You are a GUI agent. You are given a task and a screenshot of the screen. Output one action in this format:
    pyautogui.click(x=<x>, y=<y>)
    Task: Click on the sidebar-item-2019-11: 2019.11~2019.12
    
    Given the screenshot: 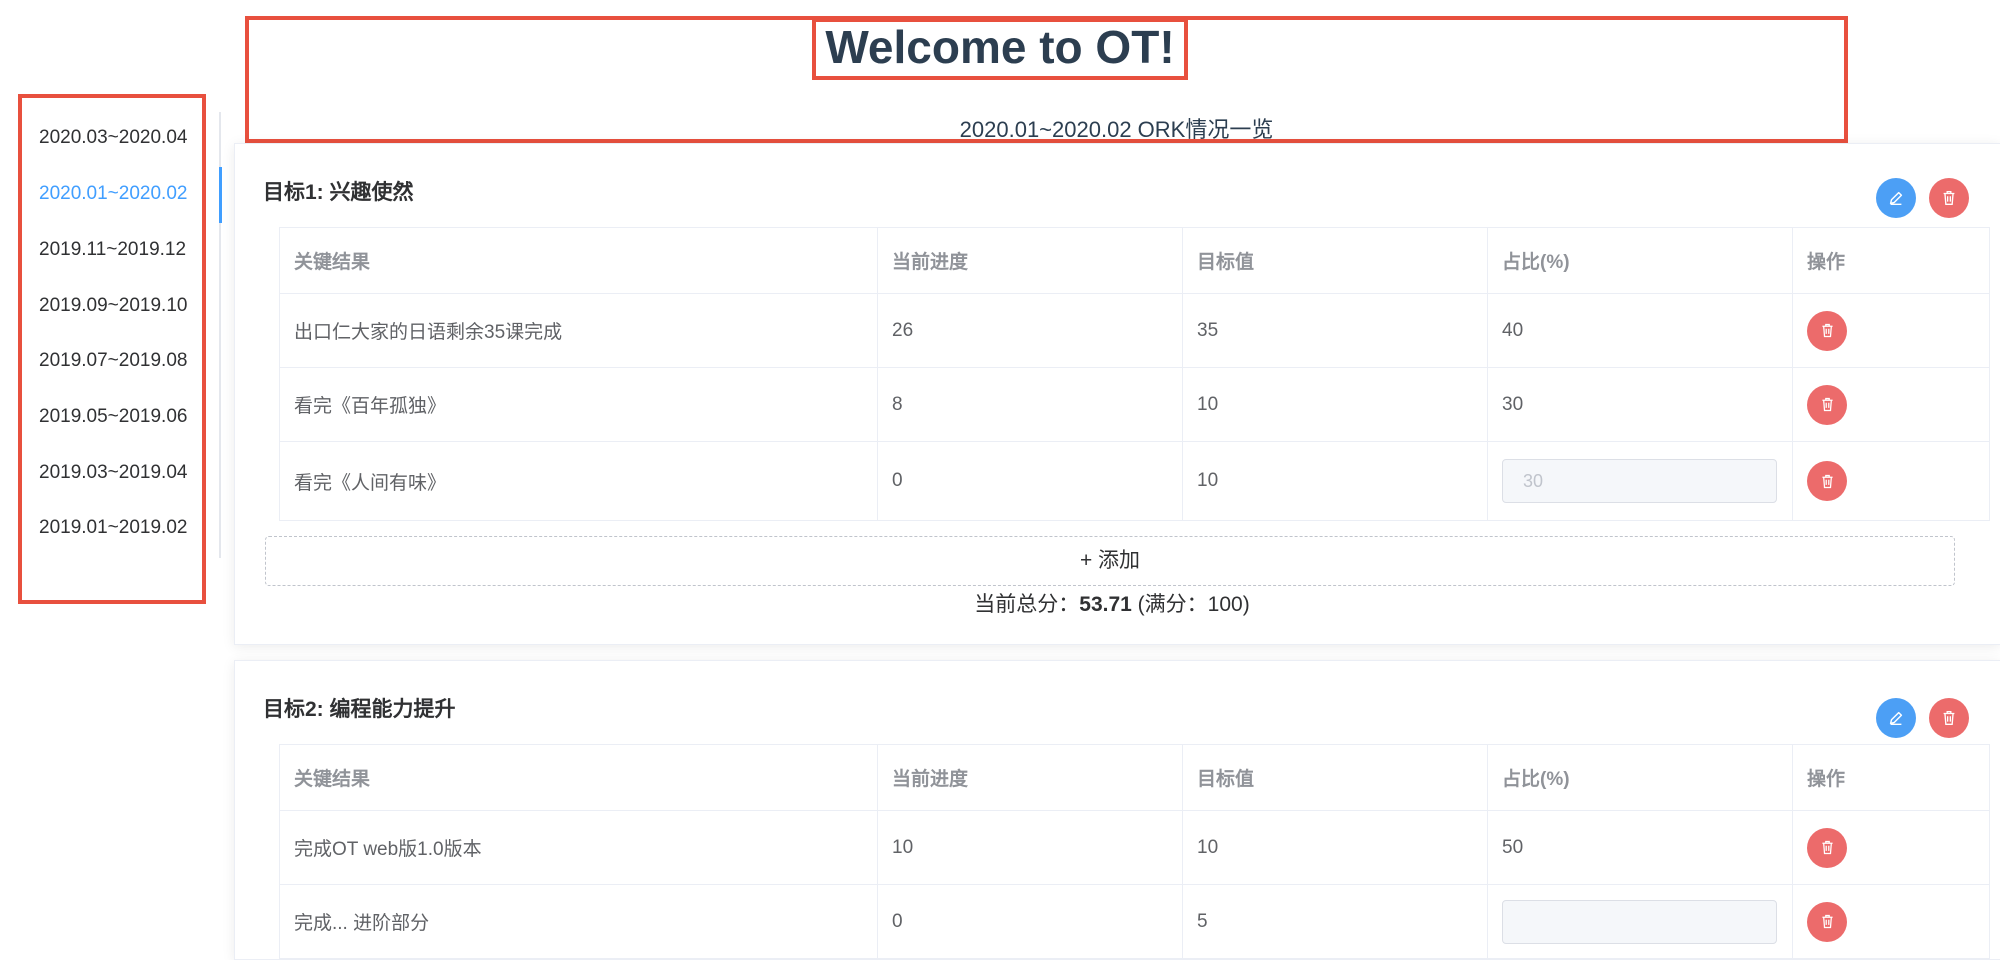 What is the action you would take?
    pyautogui.click(x=112, y=250)
    